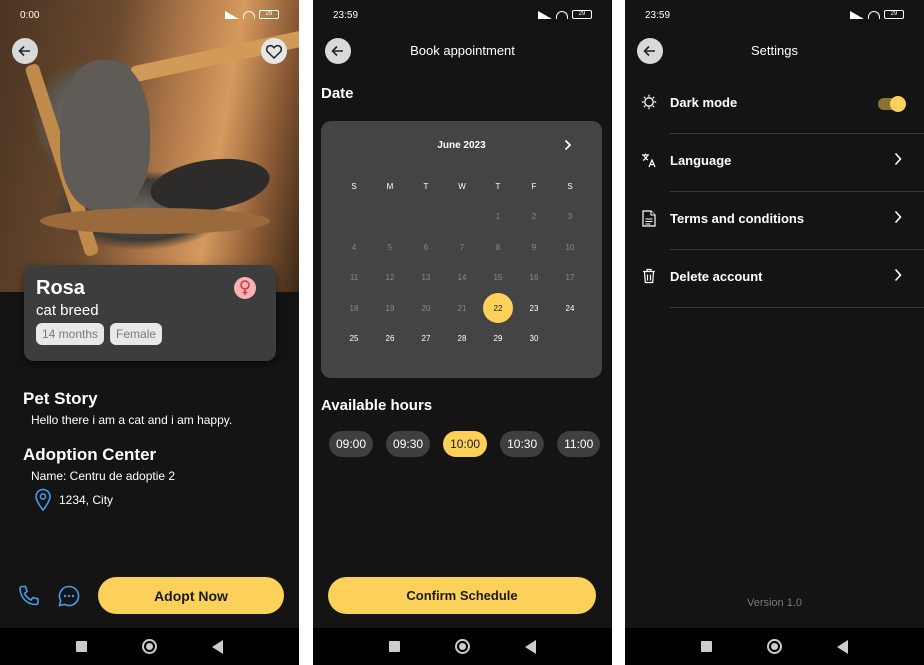  I want to click on calendar-day: 27, so click(426, 339).